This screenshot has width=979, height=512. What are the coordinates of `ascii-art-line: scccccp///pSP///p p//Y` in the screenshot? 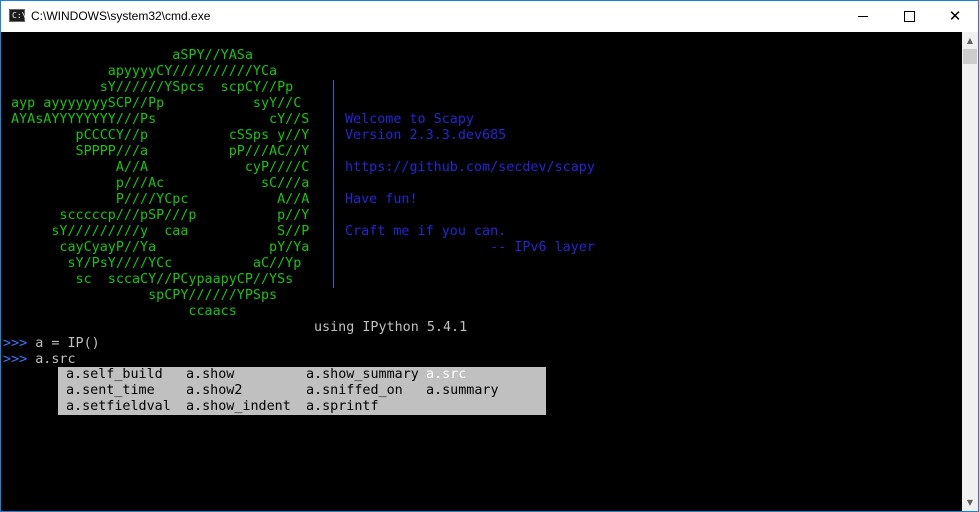 It's located at (156, 215).